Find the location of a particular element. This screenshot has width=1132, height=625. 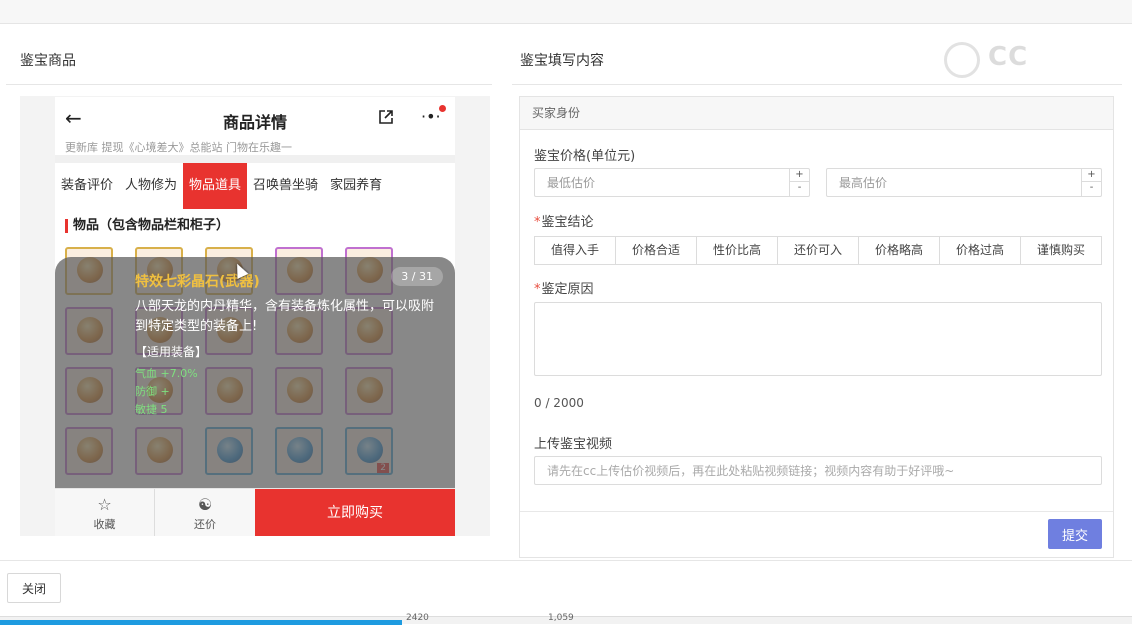

conclusion-option-good-value: 性价比高 is located at coordinates (737, 250).